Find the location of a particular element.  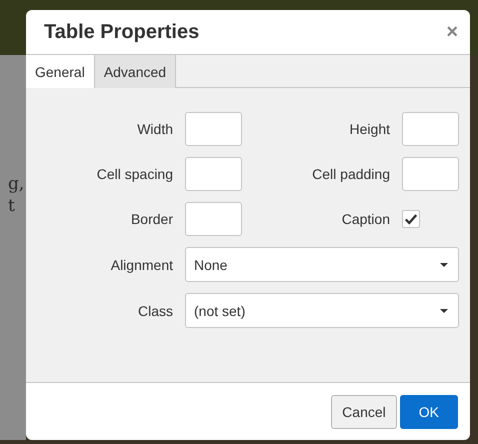

dialog-button: Cancel is located at coordinates (364, 411).